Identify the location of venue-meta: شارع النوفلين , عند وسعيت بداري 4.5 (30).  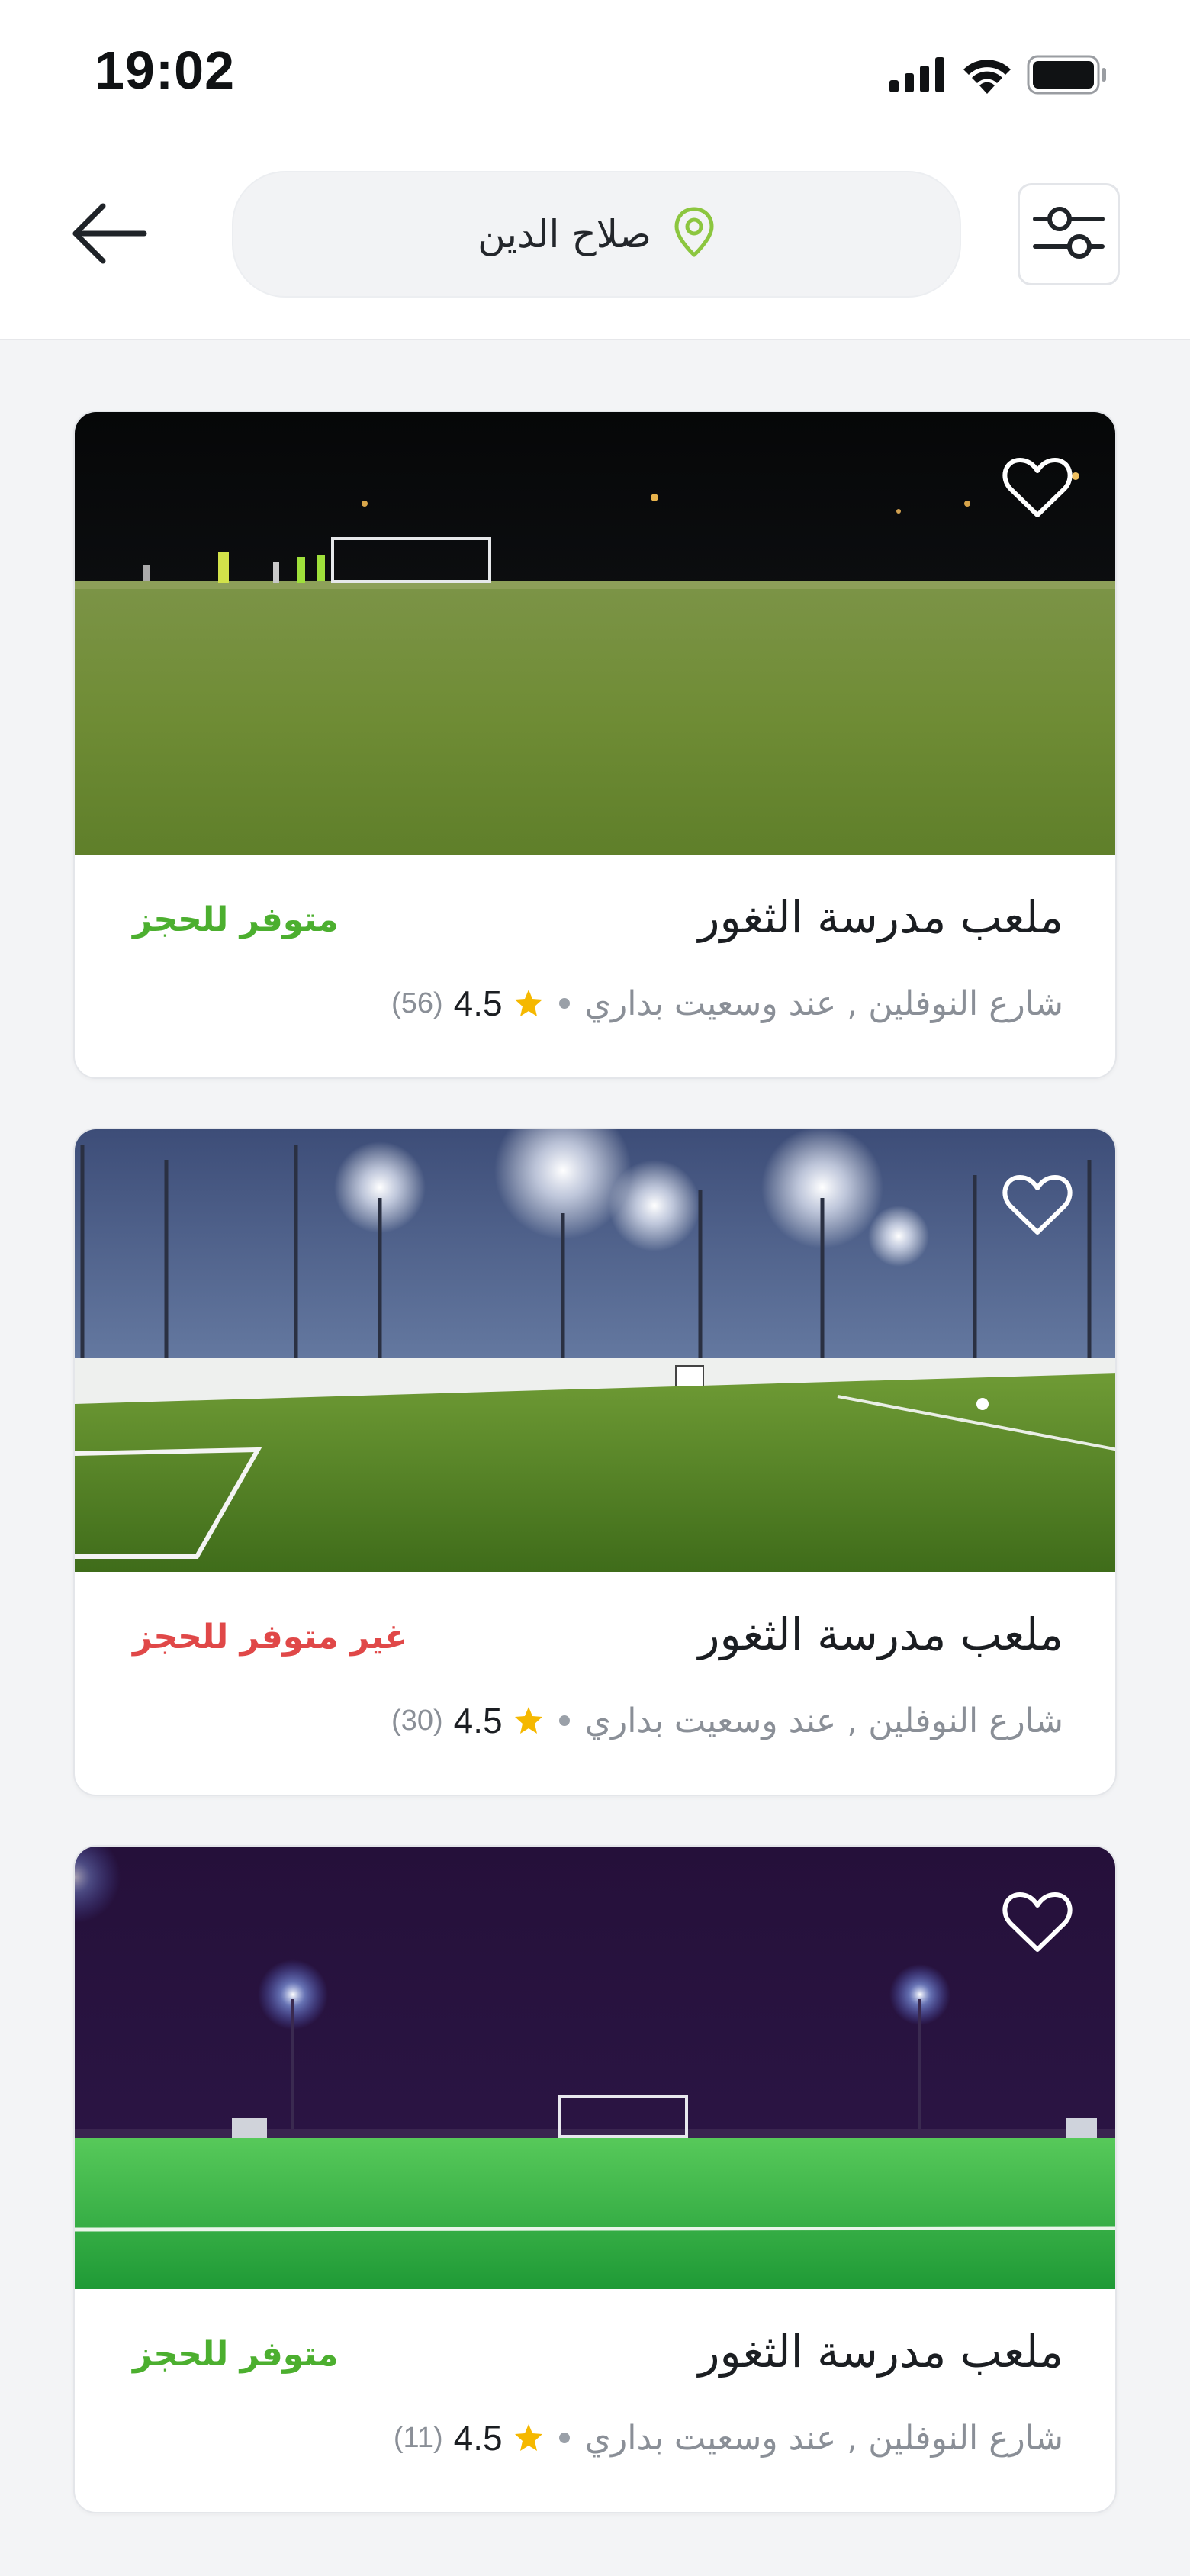
(727, 1720).